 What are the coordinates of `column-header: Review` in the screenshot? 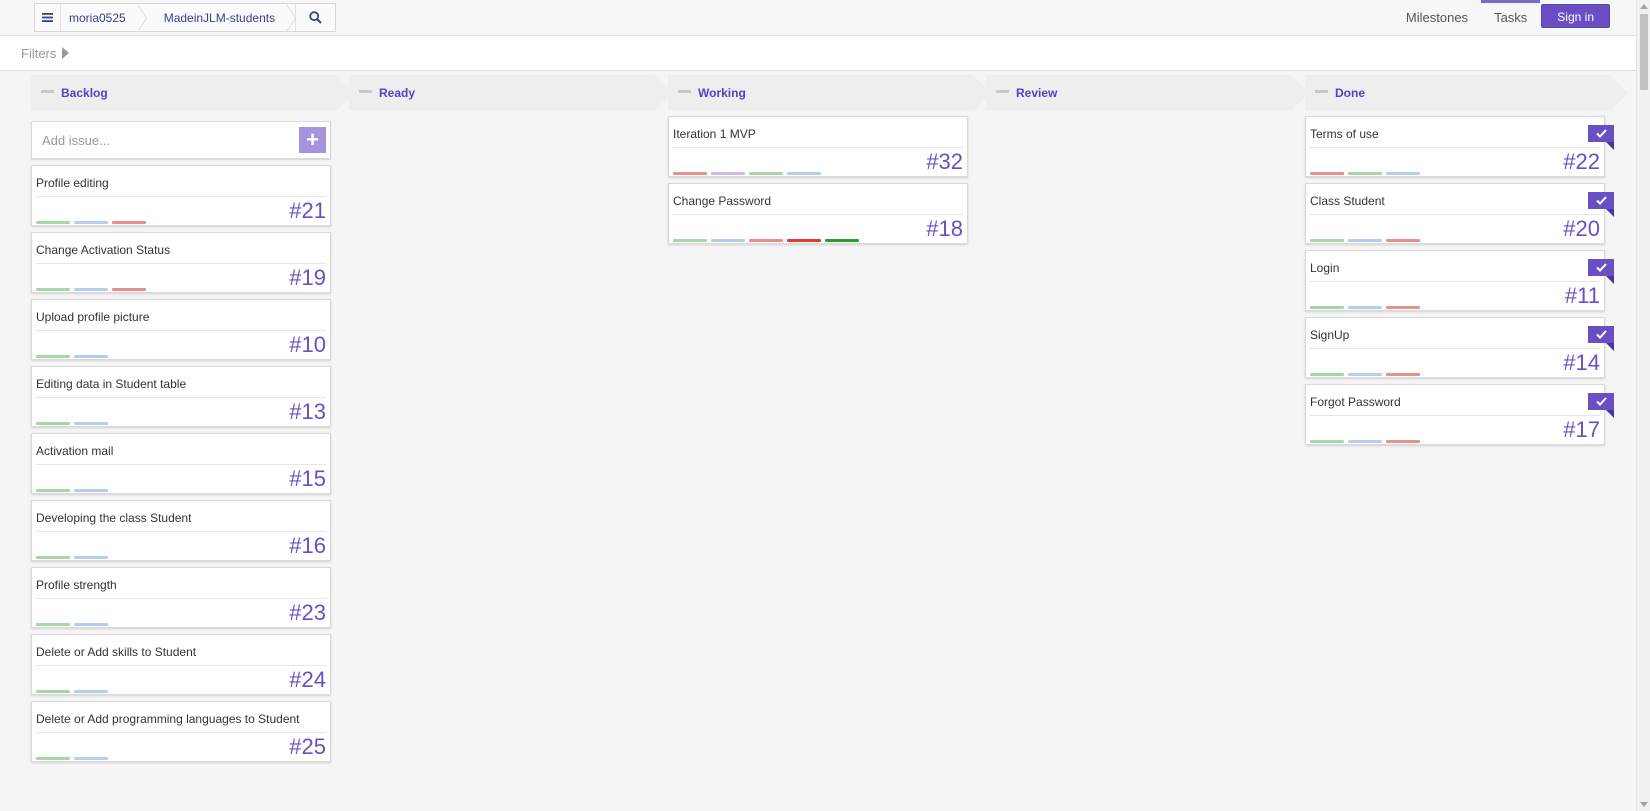 It's located at (1147, 93).